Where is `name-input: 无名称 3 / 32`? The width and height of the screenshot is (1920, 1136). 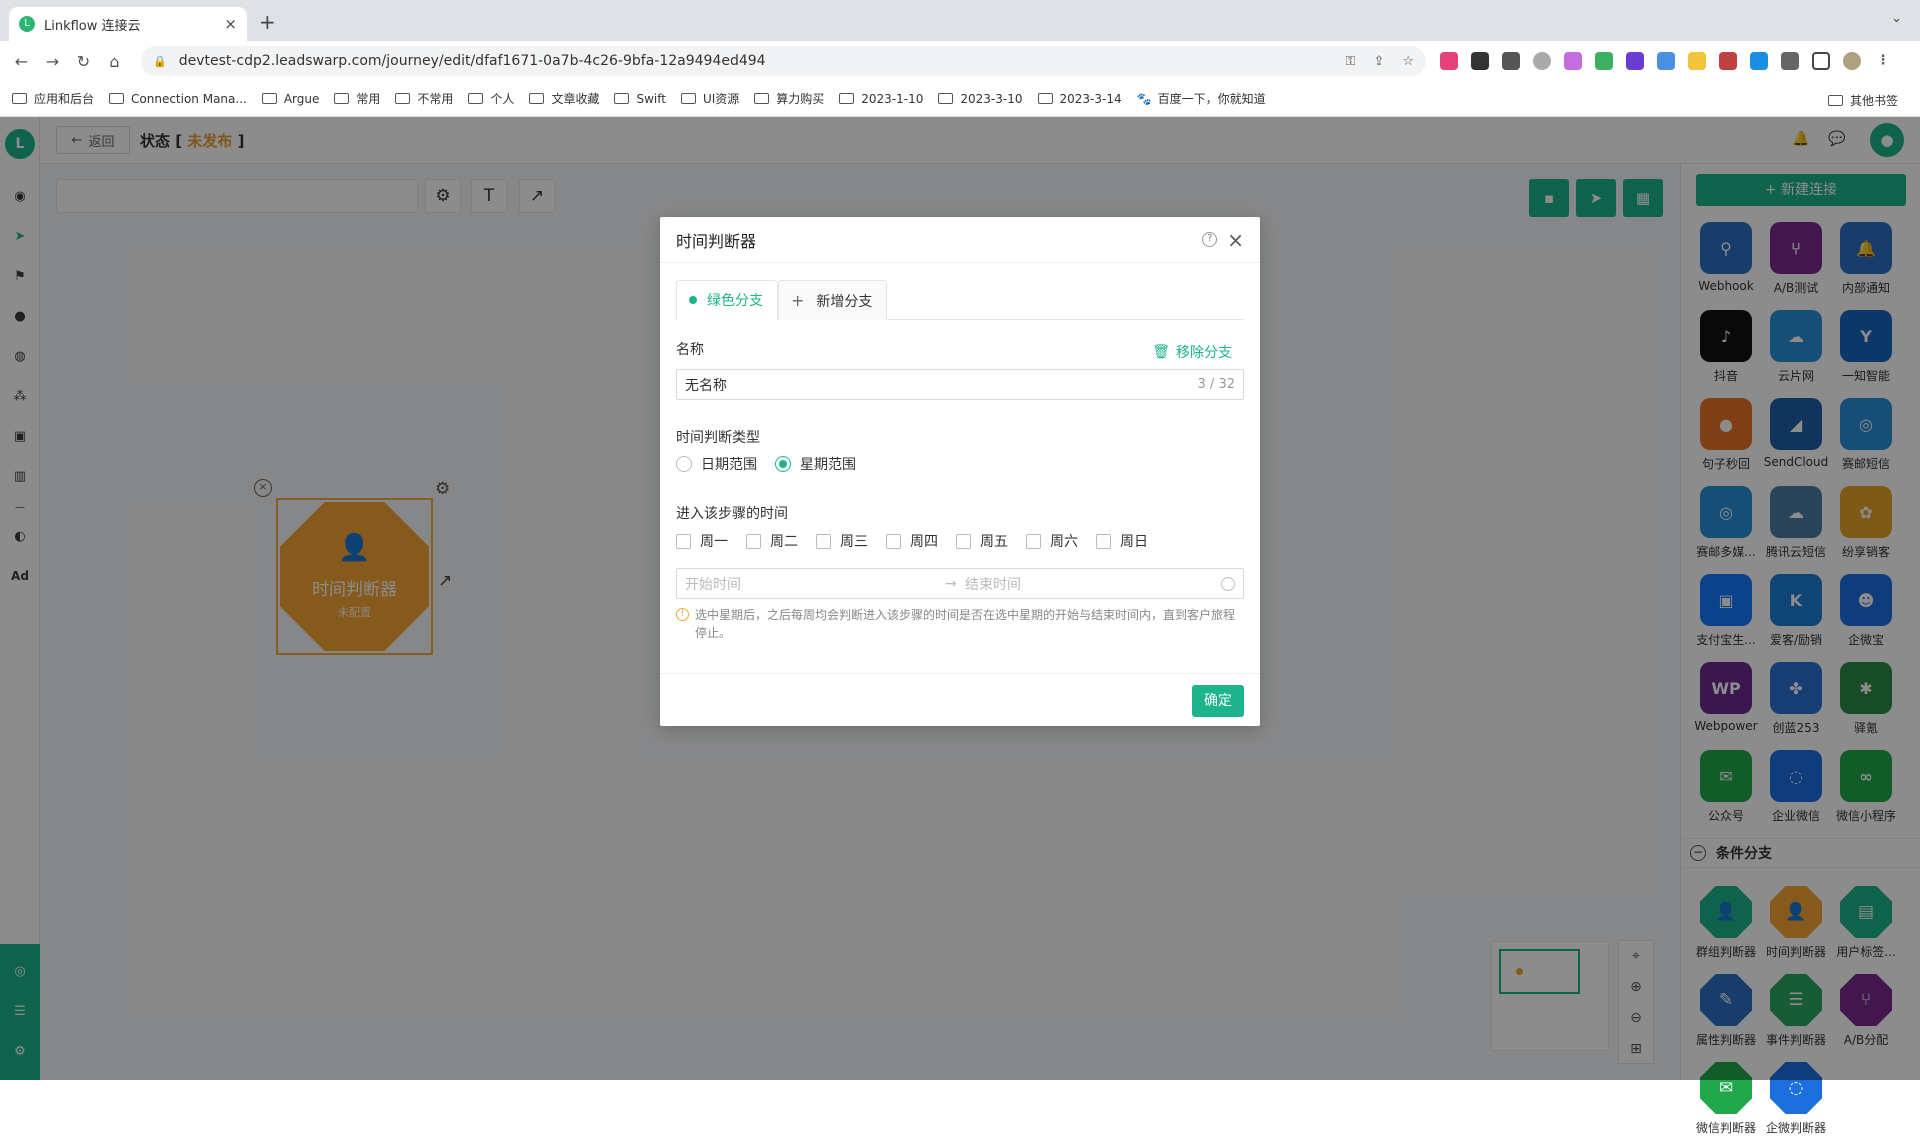 name-input: 无名称 3 / 32 is located at coordinates (960, 384).